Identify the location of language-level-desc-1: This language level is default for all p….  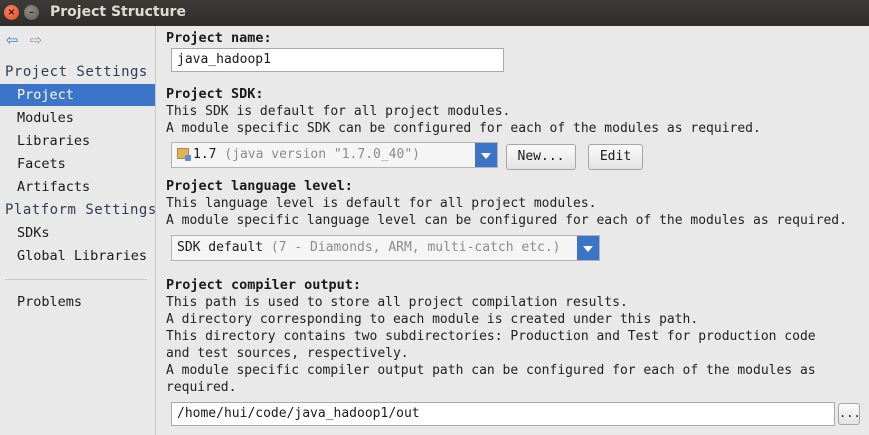
(381, 203).